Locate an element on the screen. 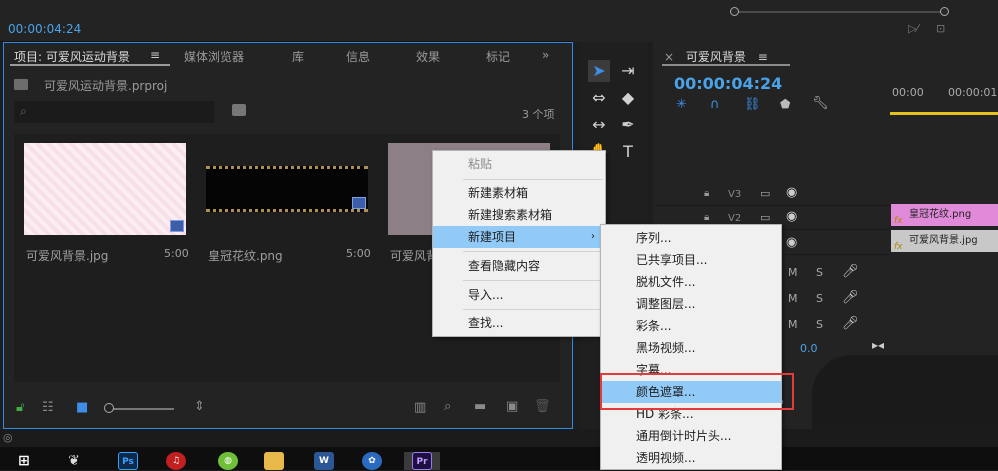 The image size is (998, 471). menu-item-paste: 粘贴 is located at coordinates (519, 164).